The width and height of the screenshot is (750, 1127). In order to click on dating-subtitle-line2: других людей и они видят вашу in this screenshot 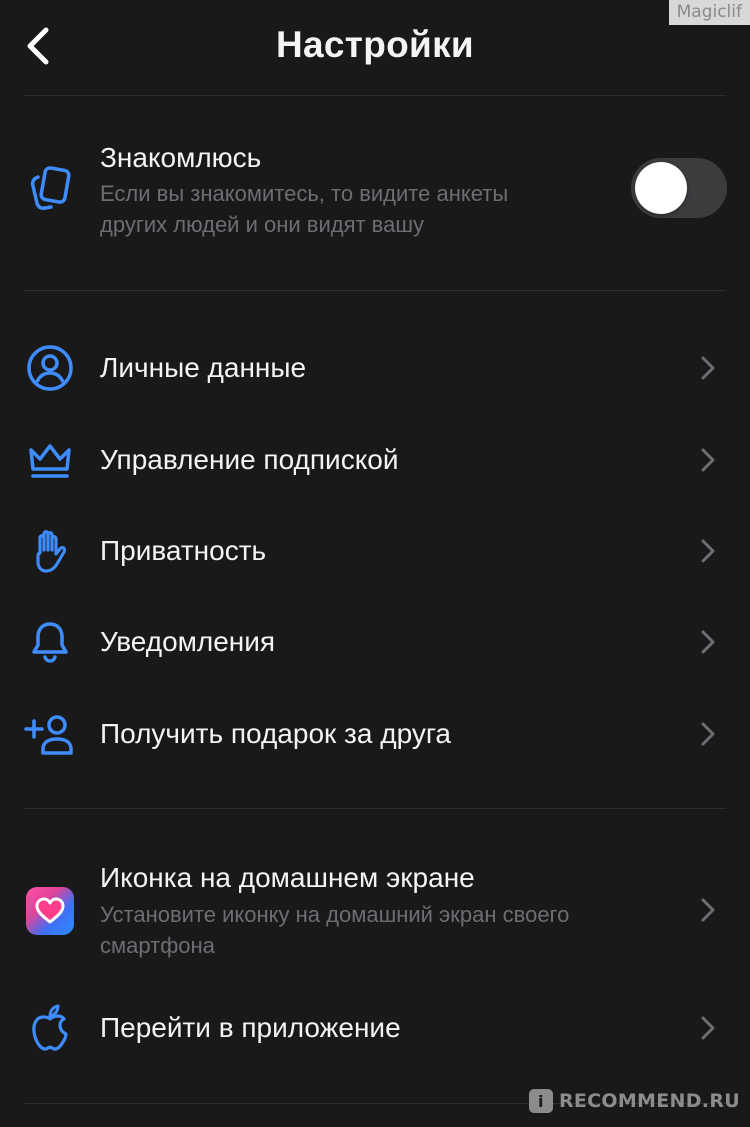, I will do `click(262, 224)`.